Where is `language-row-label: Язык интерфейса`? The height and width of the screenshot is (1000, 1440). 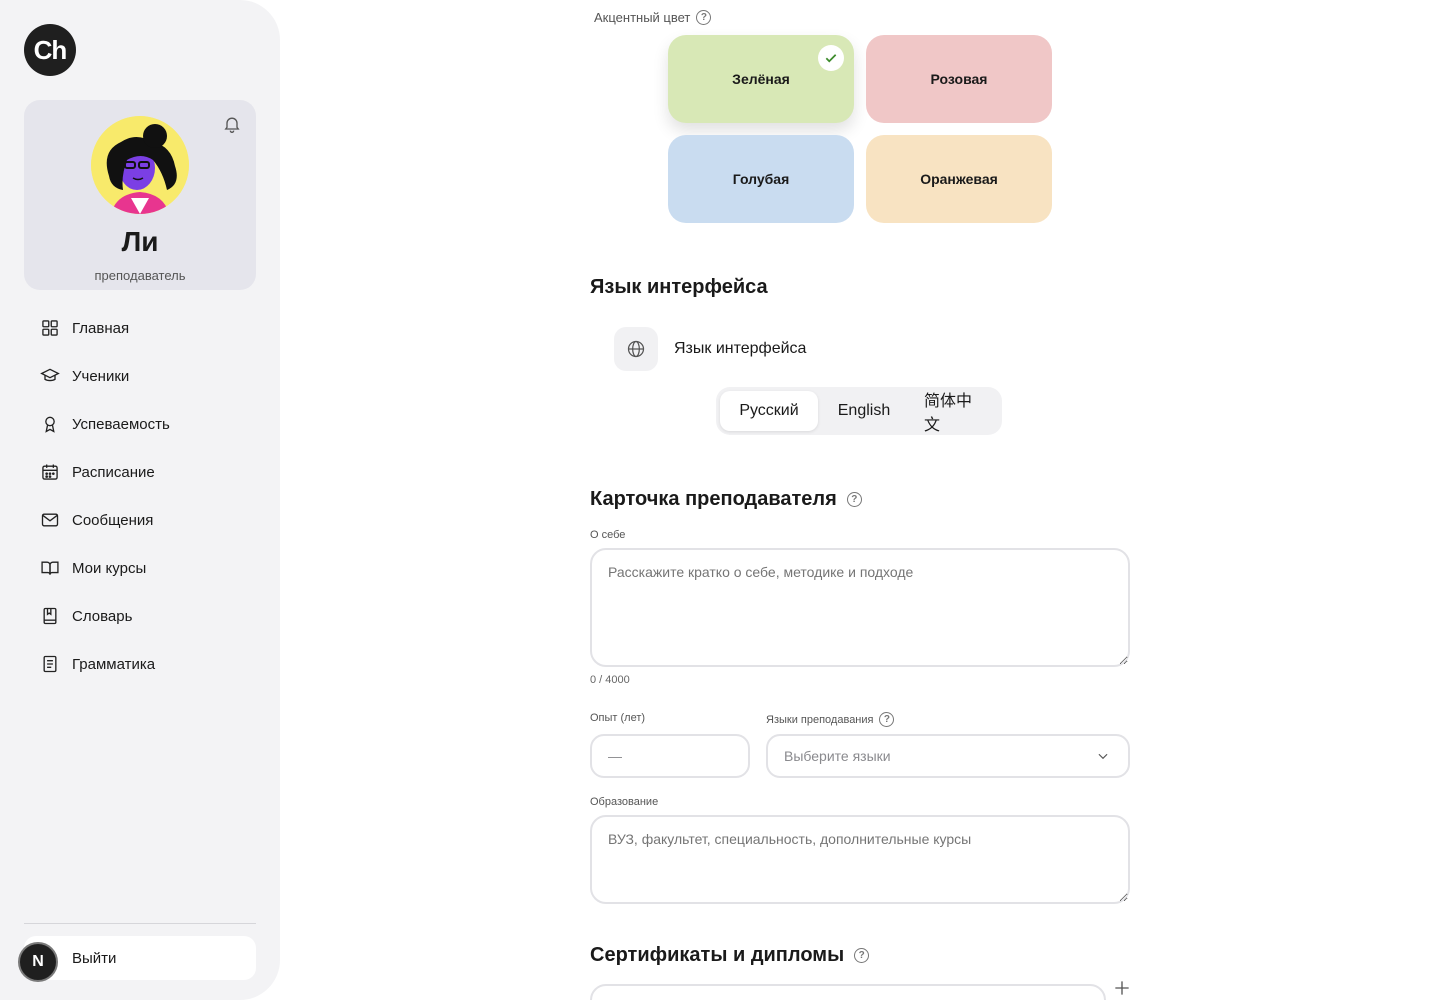
language-row-label: Язык интерфейса is located at coordinates (740, 348).